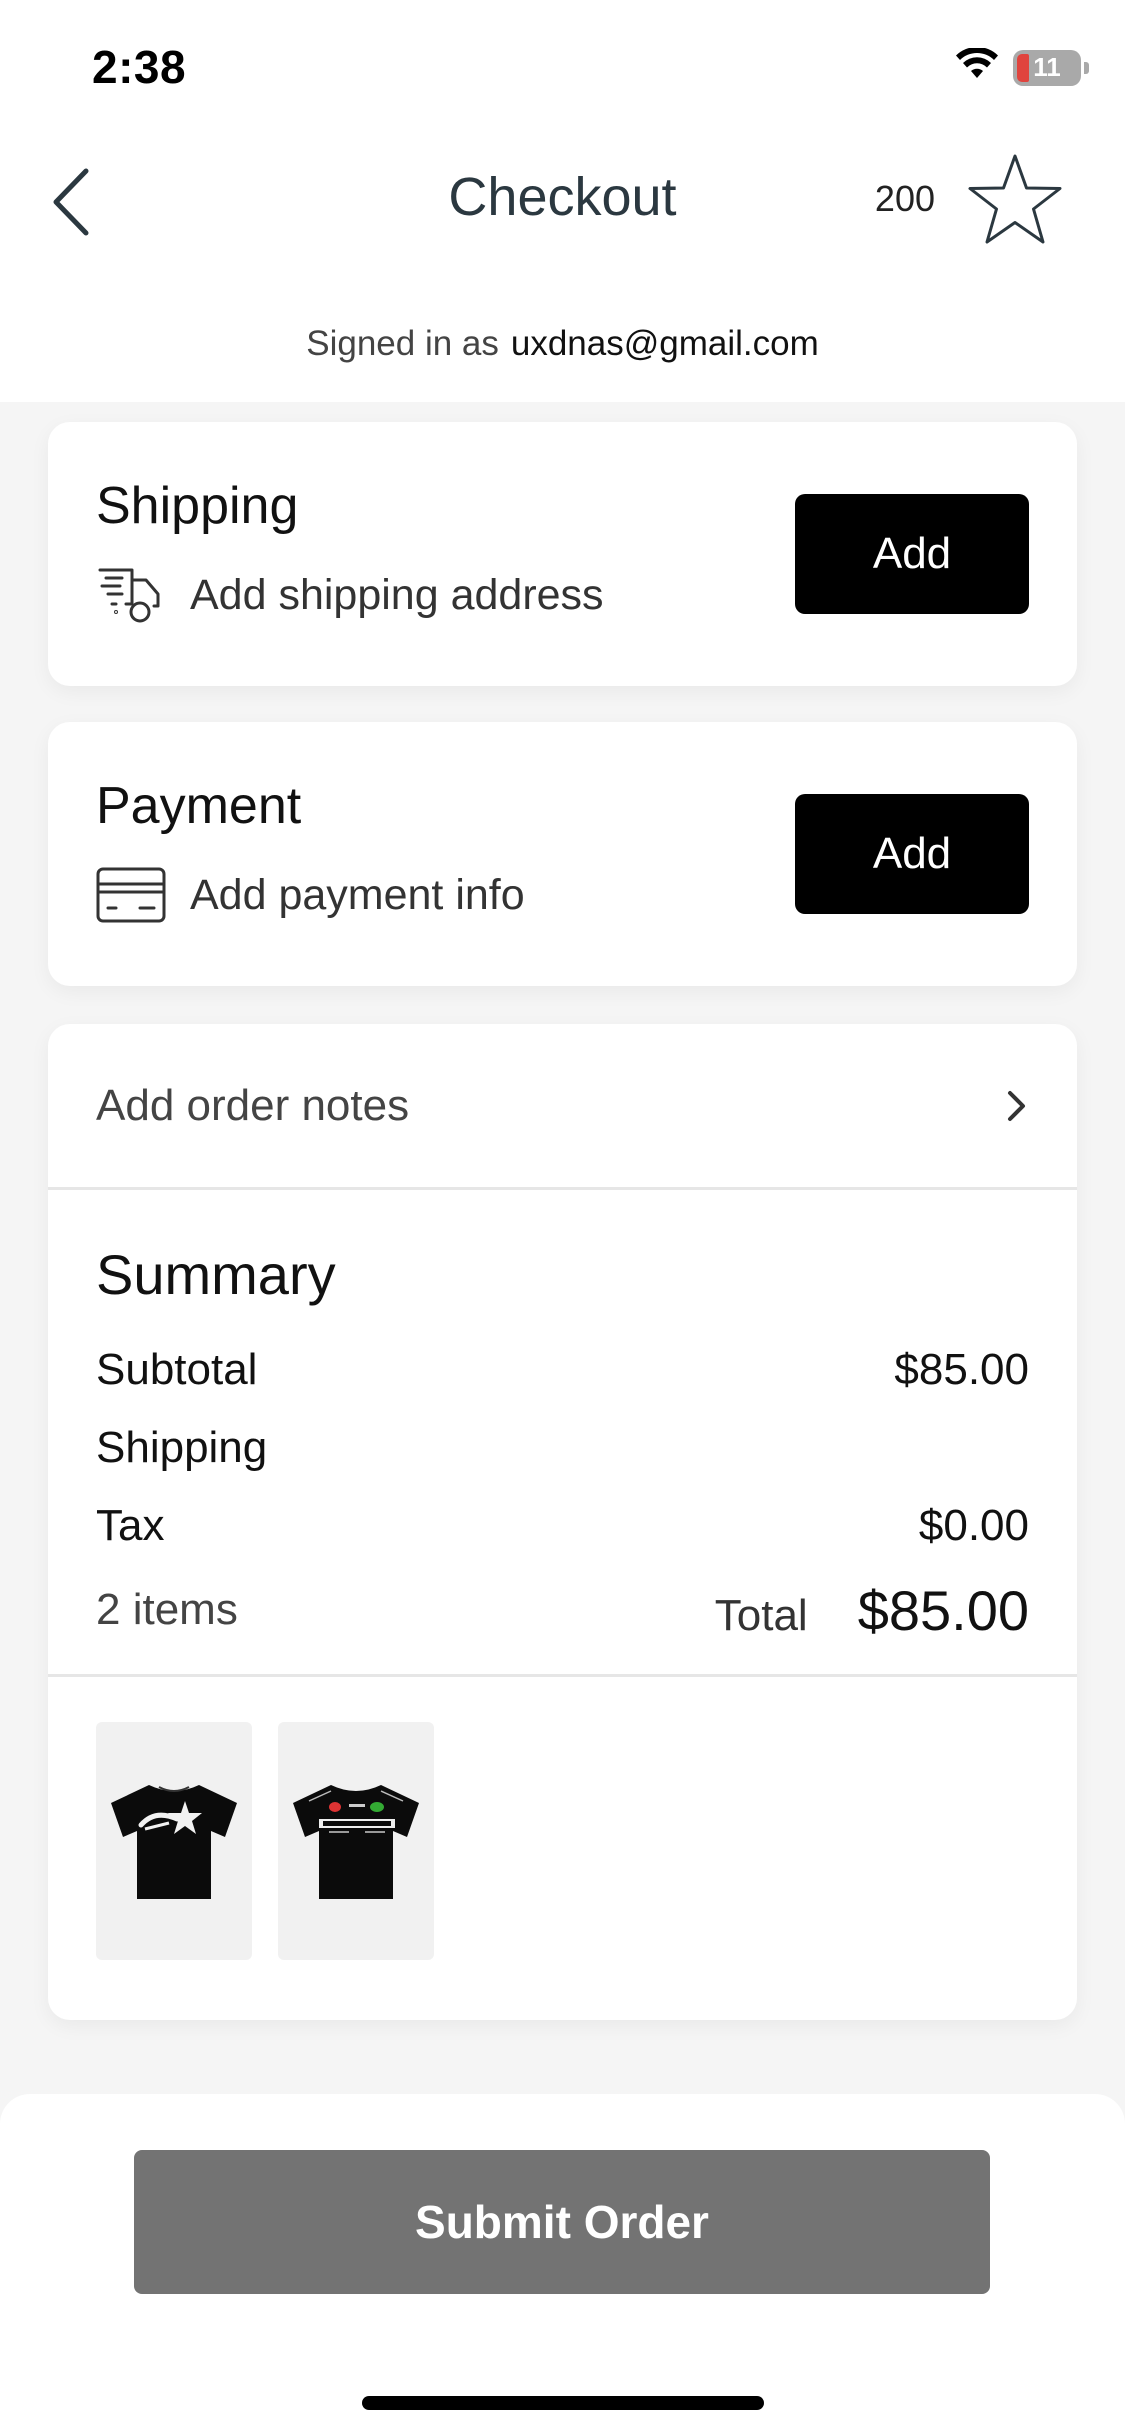 The width and height of the screenshot is (1125, 2436). Describe the element at coordinates (1016, 1105) in the screenshot. I see `chevron-right-icon` at that location.